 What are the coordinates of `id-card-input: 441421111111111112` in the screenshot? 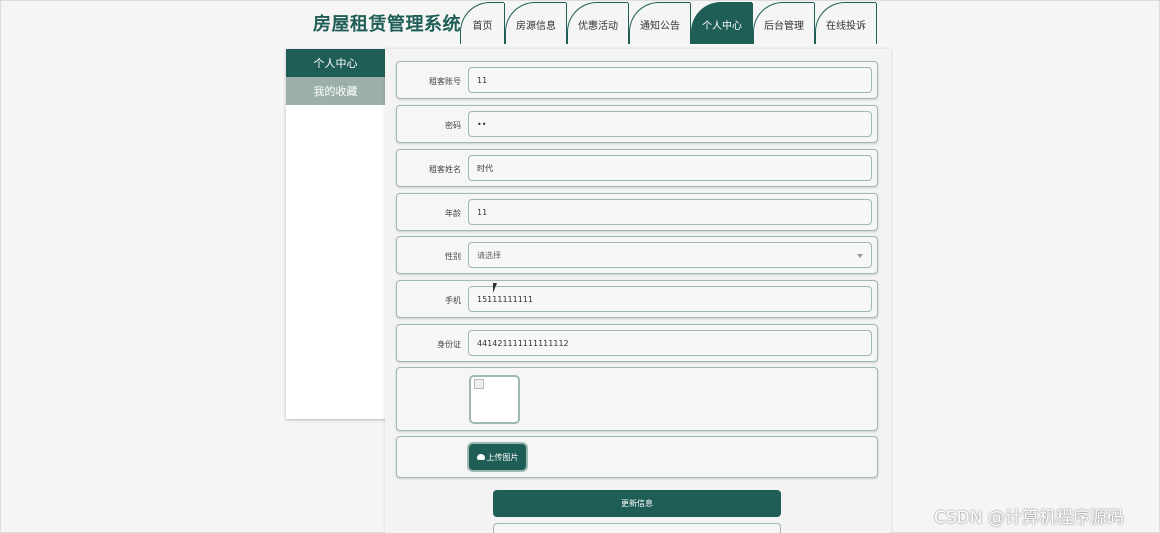 It's located at (670, 343).